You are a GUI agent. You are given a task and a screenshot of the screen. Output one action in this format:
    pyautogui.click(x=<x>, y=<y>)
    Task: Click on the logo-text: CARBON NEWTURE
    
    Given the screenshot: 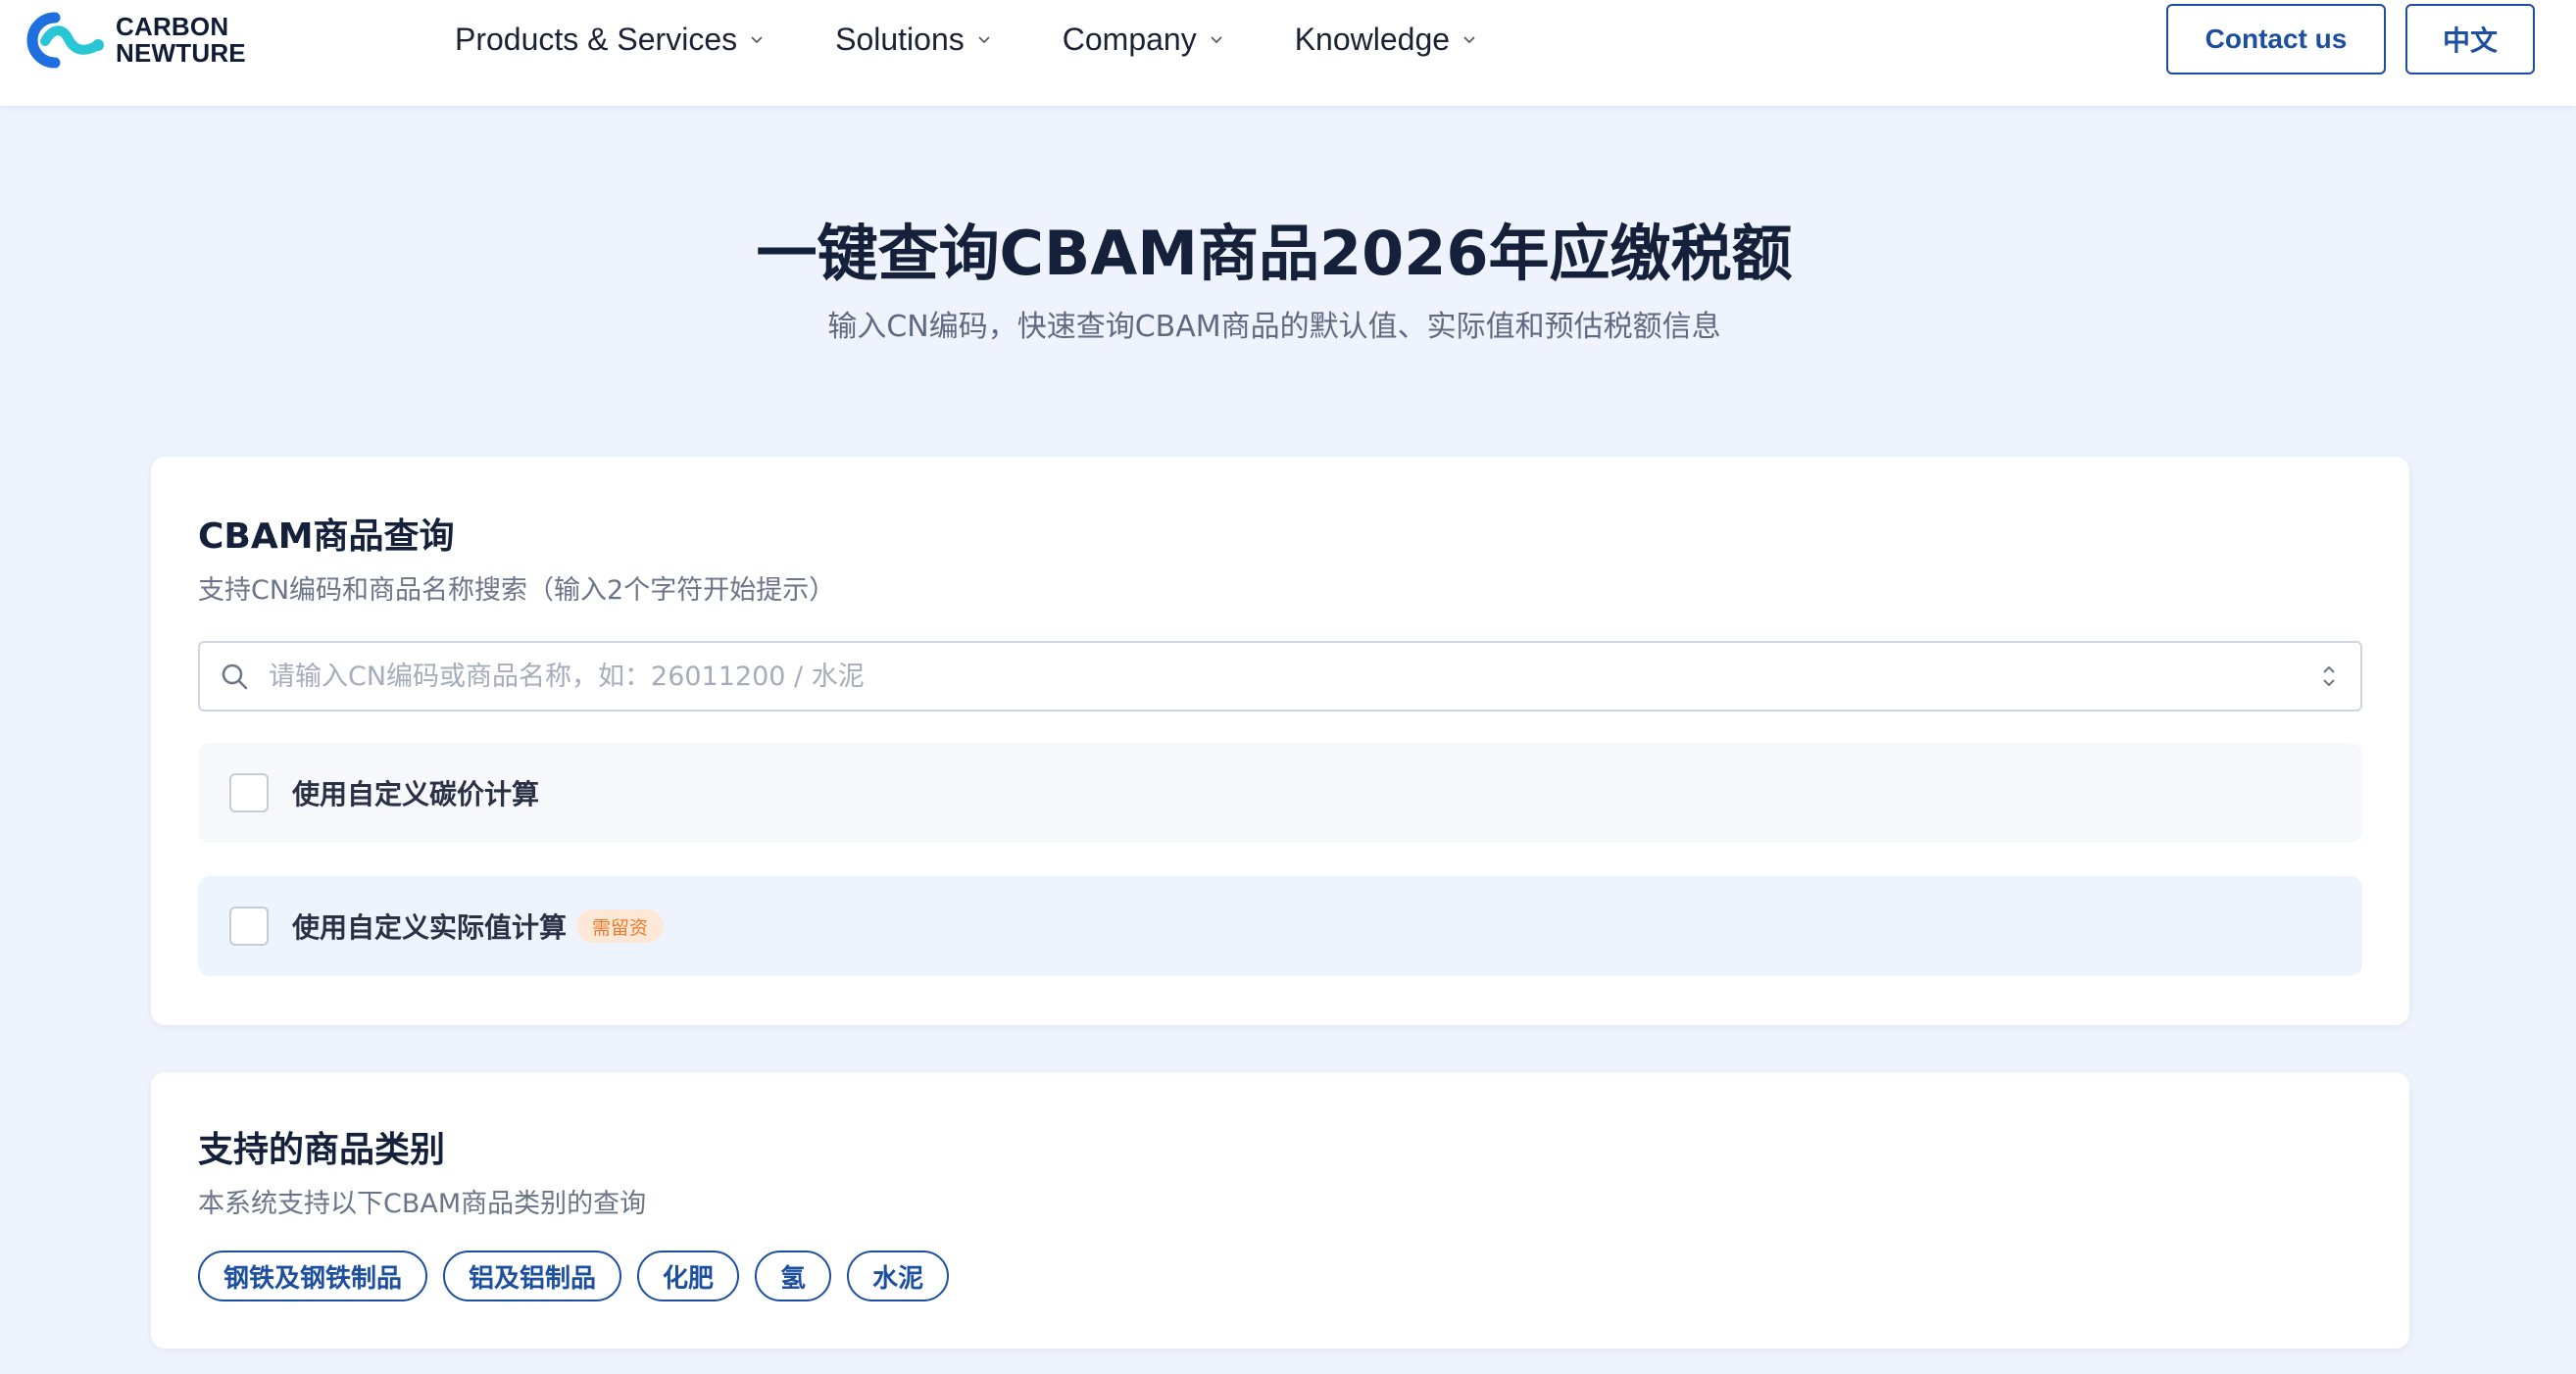 What is the action you would take?
    pyautogui.click(x=181, y=40)
    